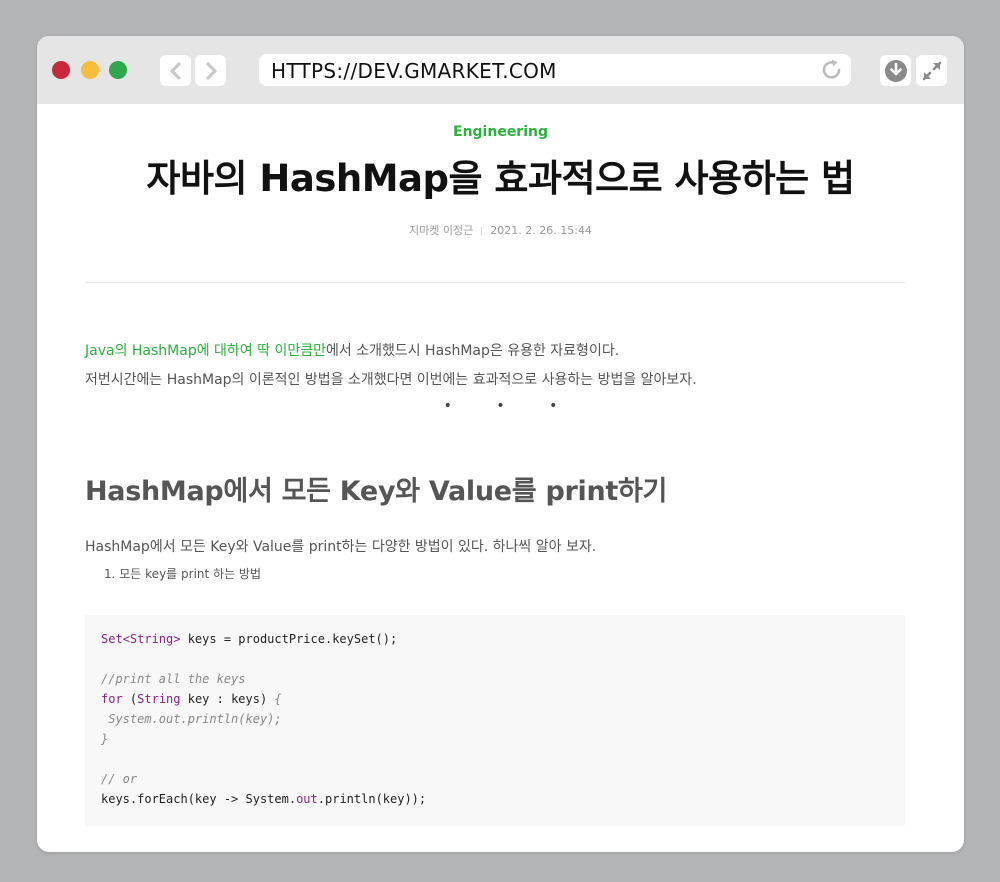 The height and width of the screenshot is (882, 1000). I want to click on header-divider, so click(495, 282).